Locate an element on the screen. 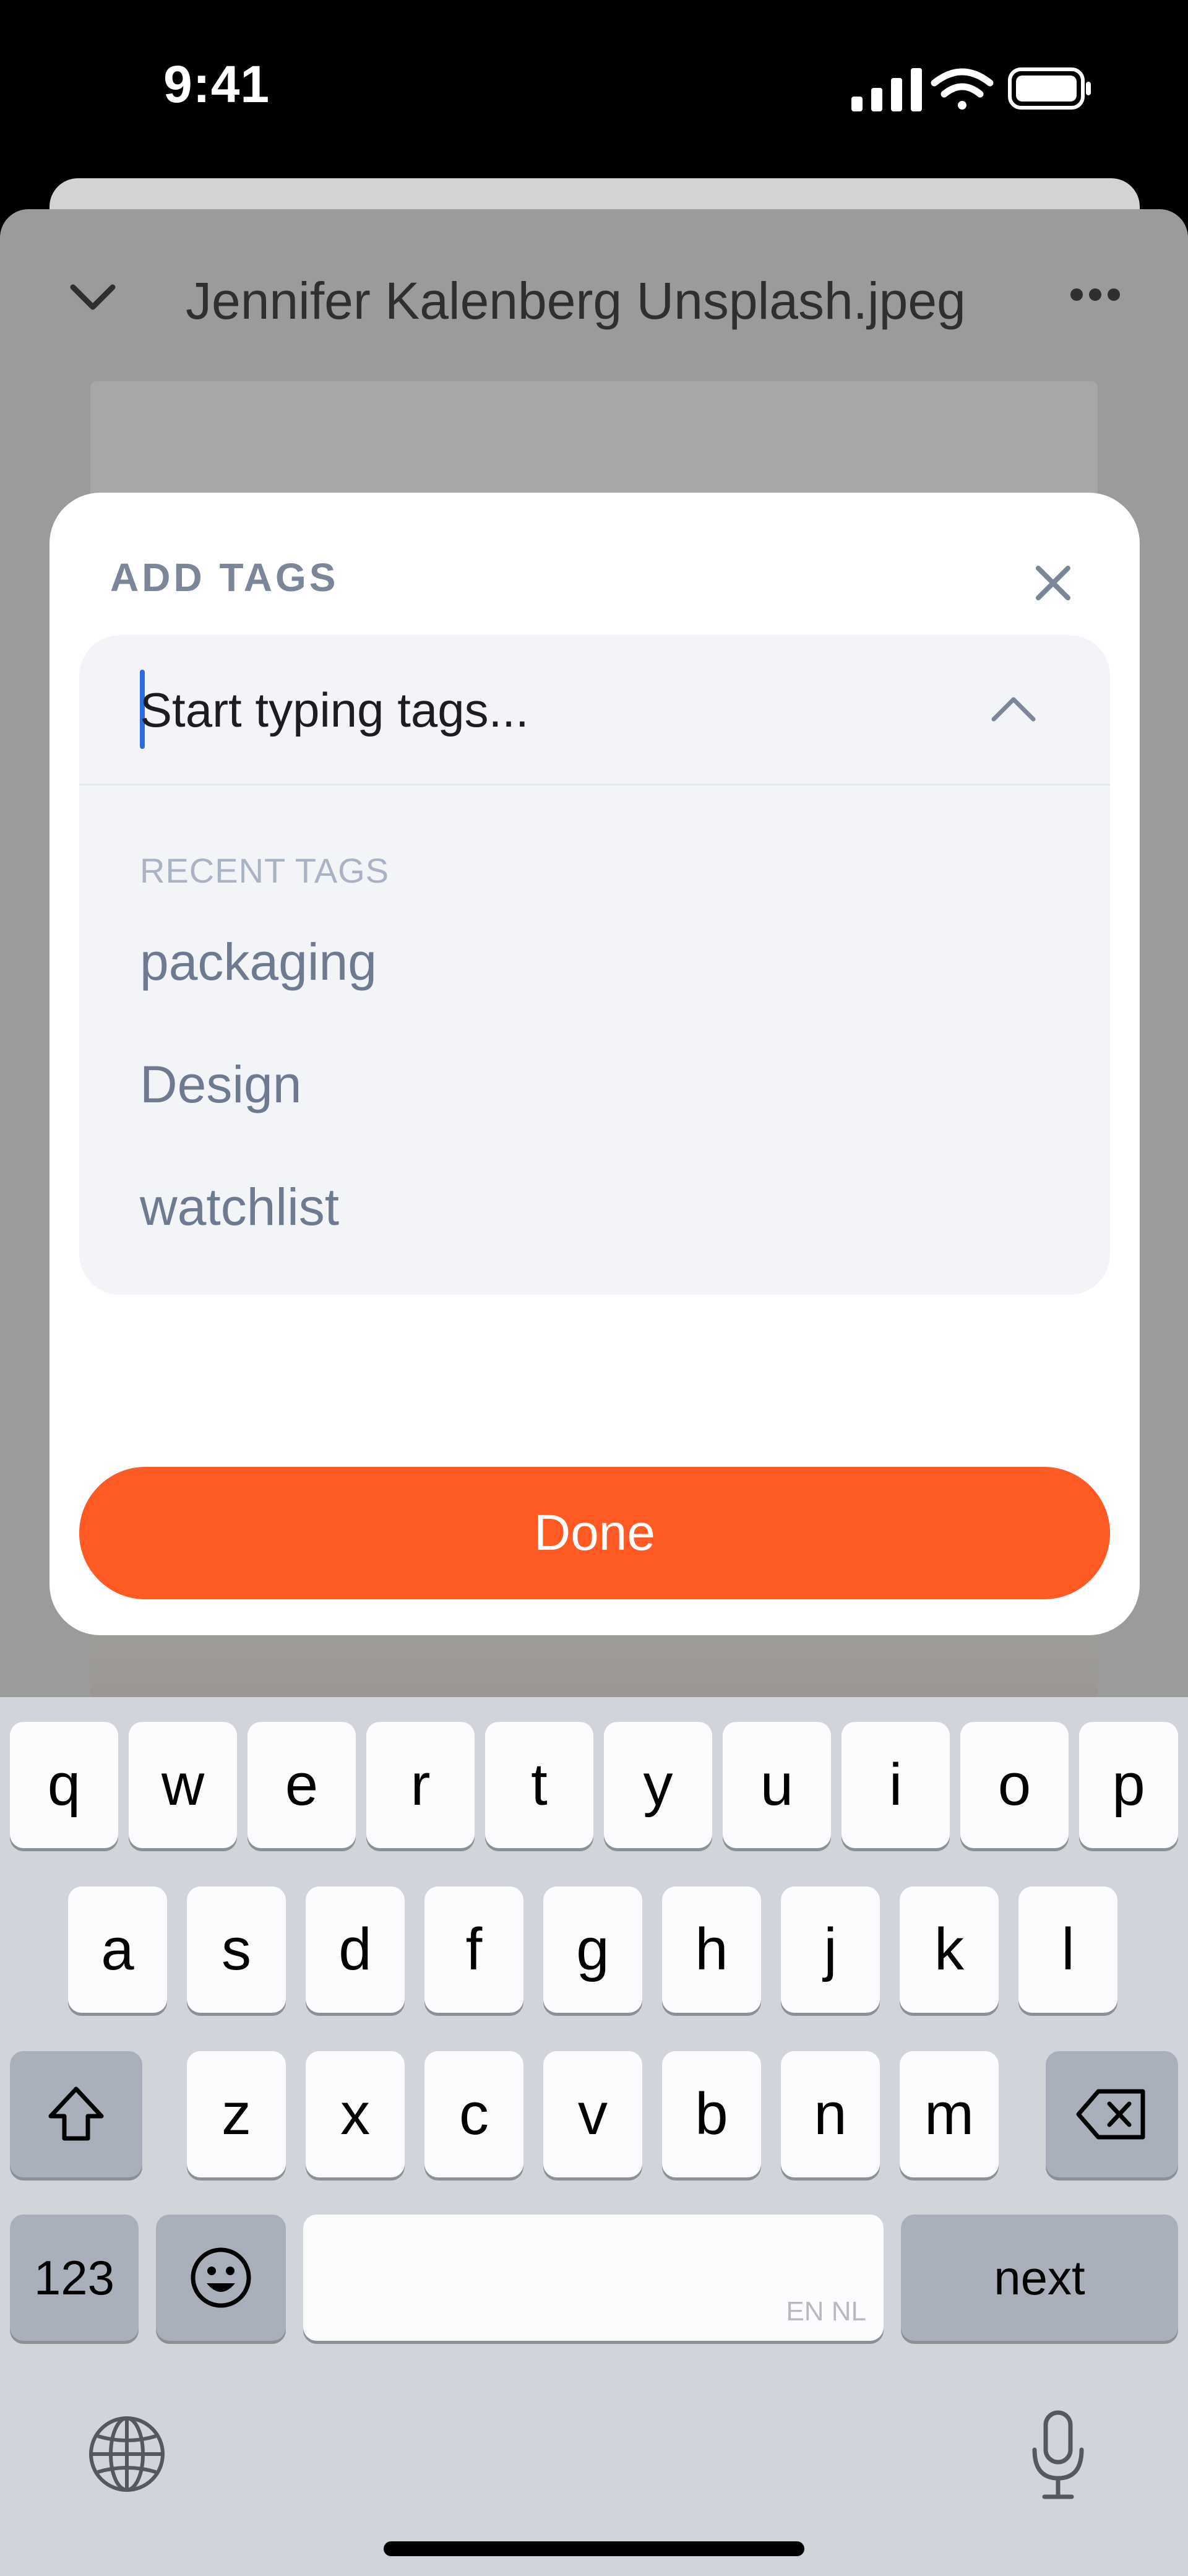 This screenshot has height=2576, width=1188. key-i: i is located at coordinates (896, 1785).